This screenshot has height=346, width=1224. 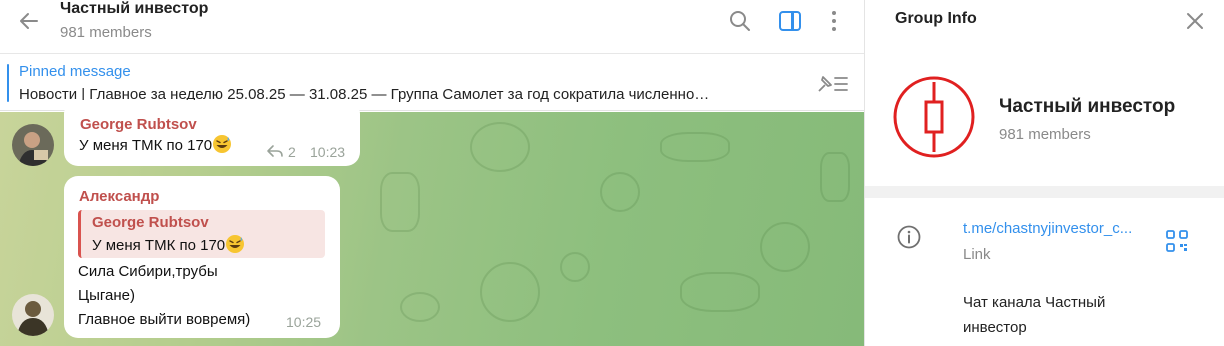 What do you see at coordinates (1177, 241) in the screenshot?
I see `qr-code-icon` at bounding box center [1177, 241].